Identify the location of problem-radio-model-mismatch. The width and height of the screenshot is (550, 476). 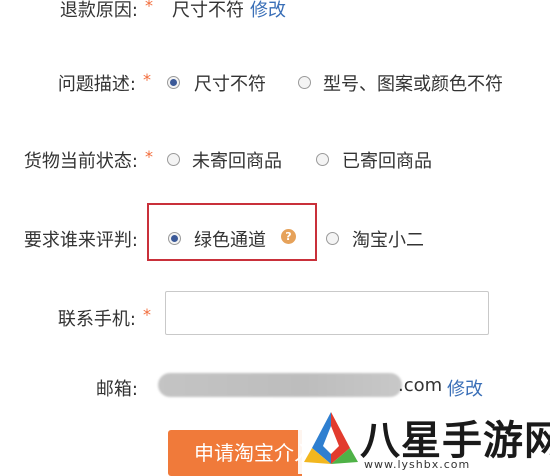
(304, 82).